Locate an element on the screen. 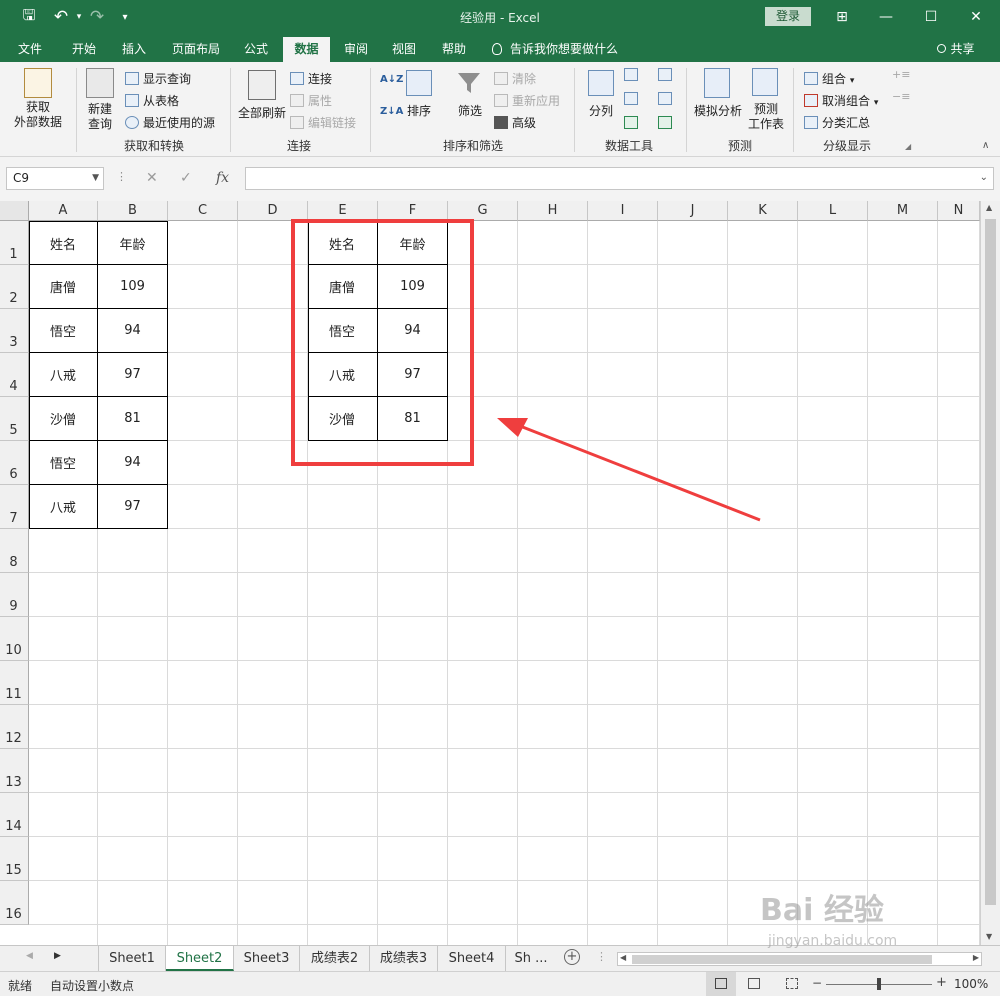  restore-icon: ☐ is located at coordinates (931, 17).